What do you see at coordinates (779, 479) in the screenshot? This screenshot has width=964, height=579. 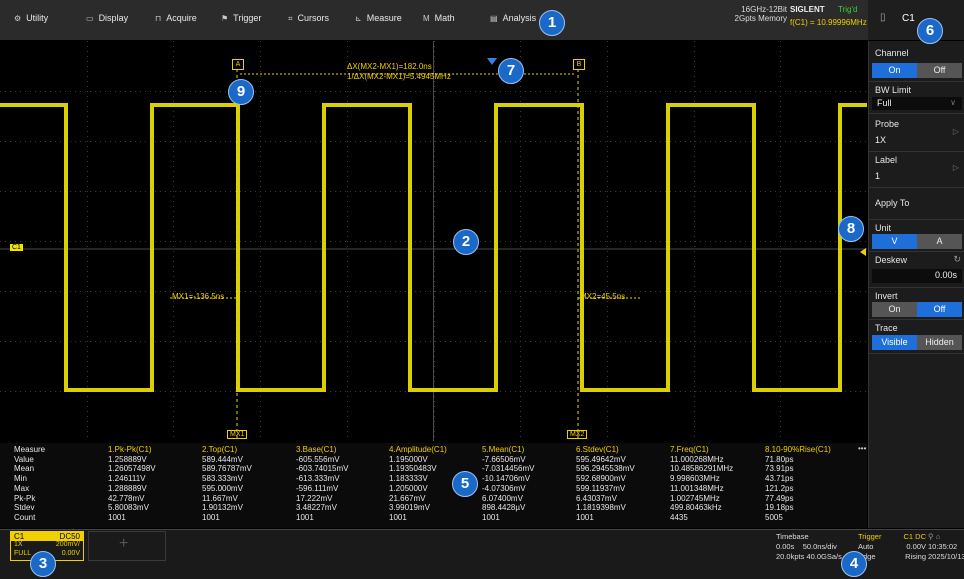 I see `measure-cell: 43.71ps` at bounding box center [779, 479].